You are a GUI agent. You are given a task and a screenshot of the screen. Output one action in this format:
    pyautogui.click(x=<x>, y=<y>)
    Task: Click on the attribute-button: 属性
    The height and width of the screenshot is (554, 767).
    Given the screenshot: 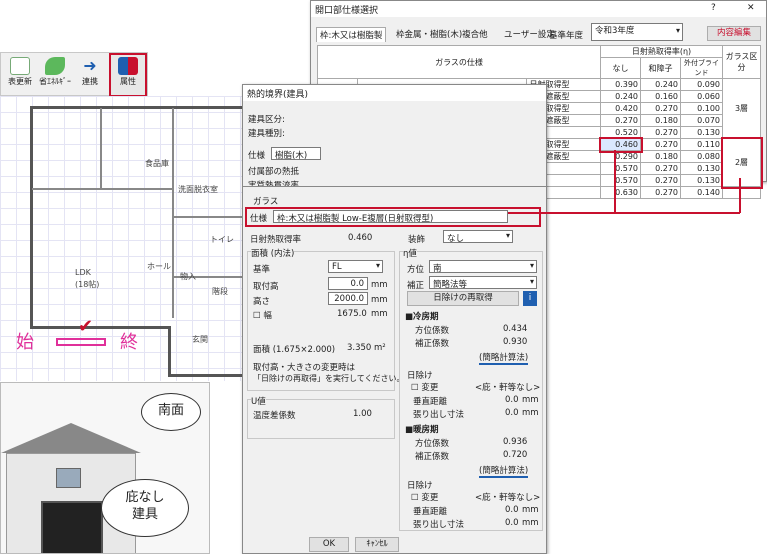 What is the action you would take?
    pyautogui.click(x=128, y=75)
    